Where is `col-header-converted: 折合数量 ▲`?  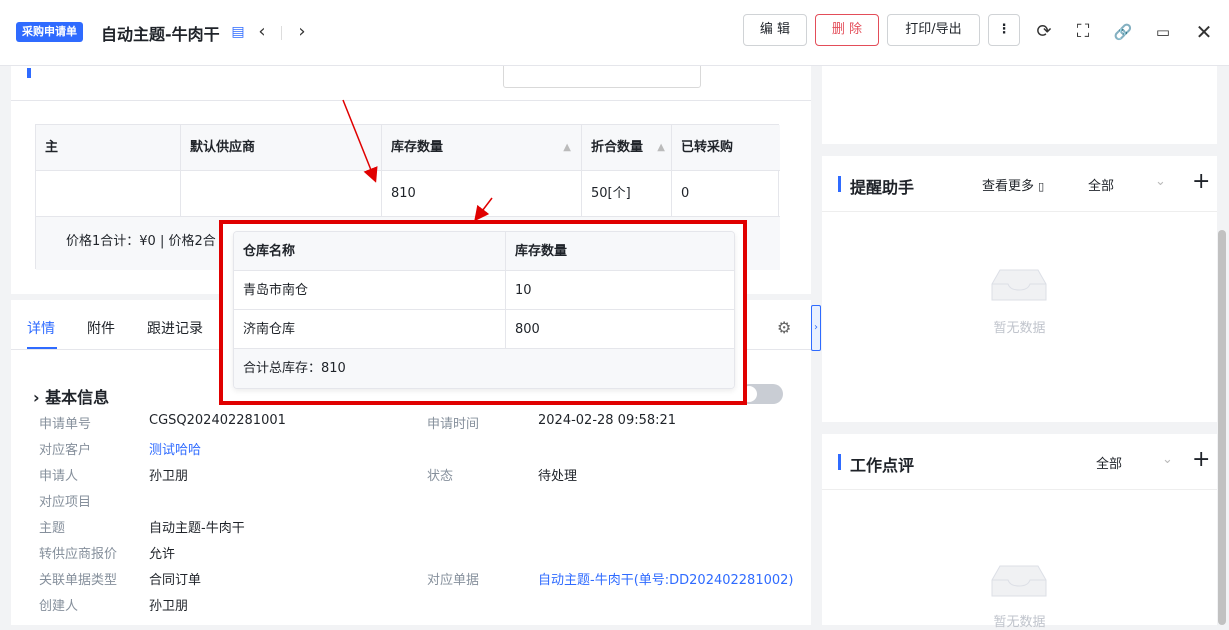
col-header-converted: 折合数量 ▲ is located at coordinates (627, 148).